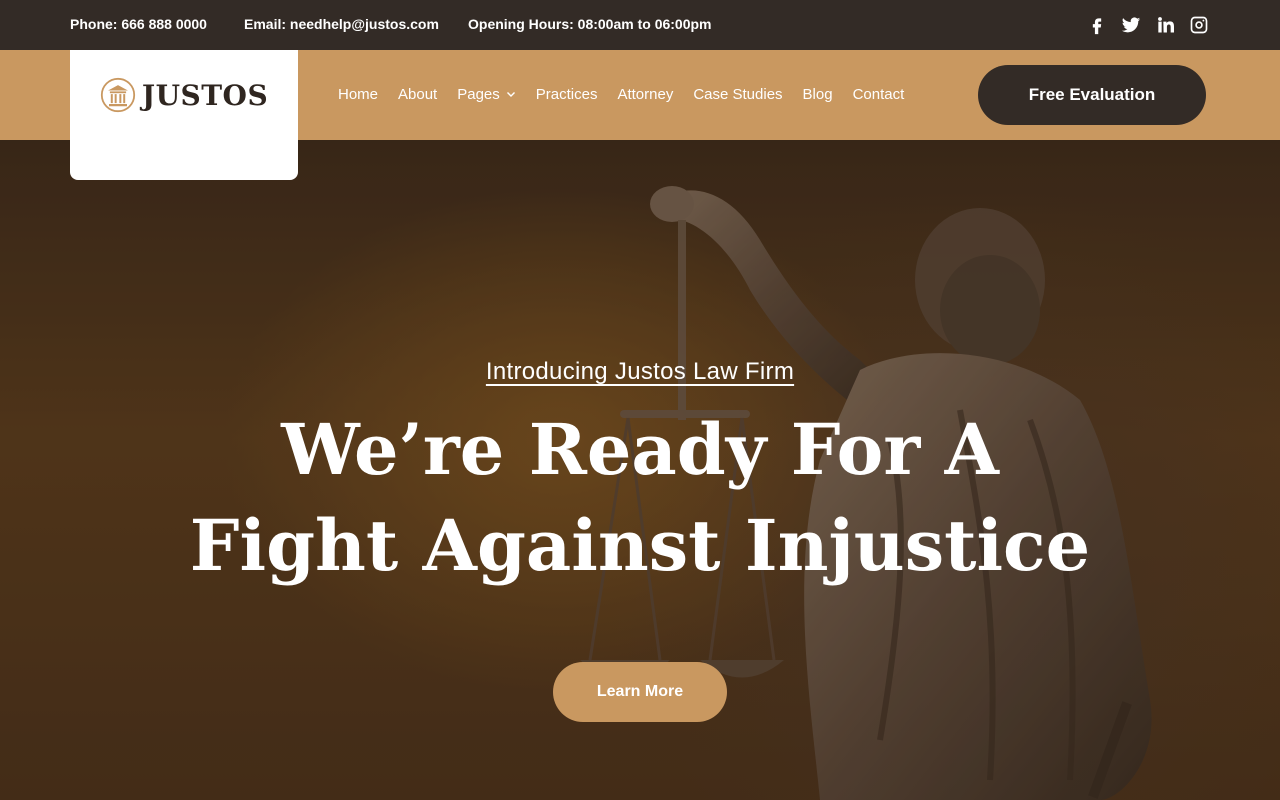 This screenshot has width=1280, height=800. Describe the element at coordinates (417, 94) in the screenshot. I see `nav-about: About` at that location.